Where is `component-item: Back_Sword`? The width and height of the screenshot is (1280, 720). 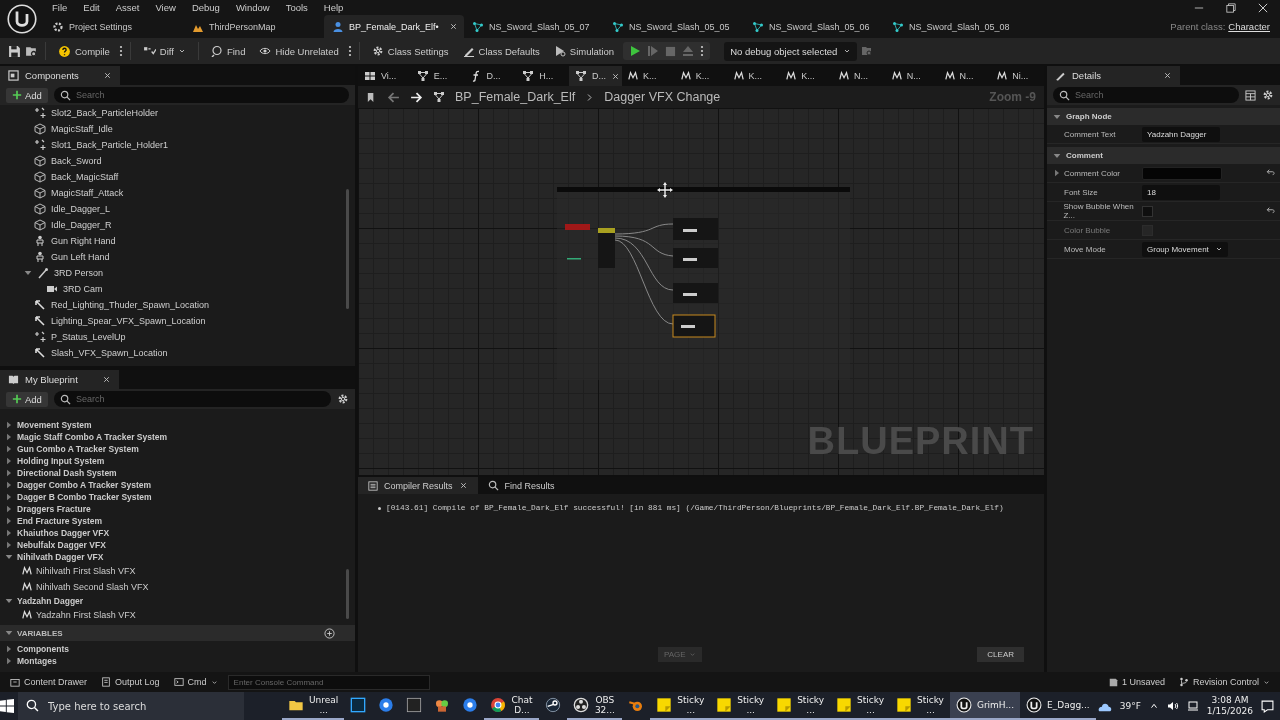 component-item: Back_Sword is located at coordinates (76, 161).